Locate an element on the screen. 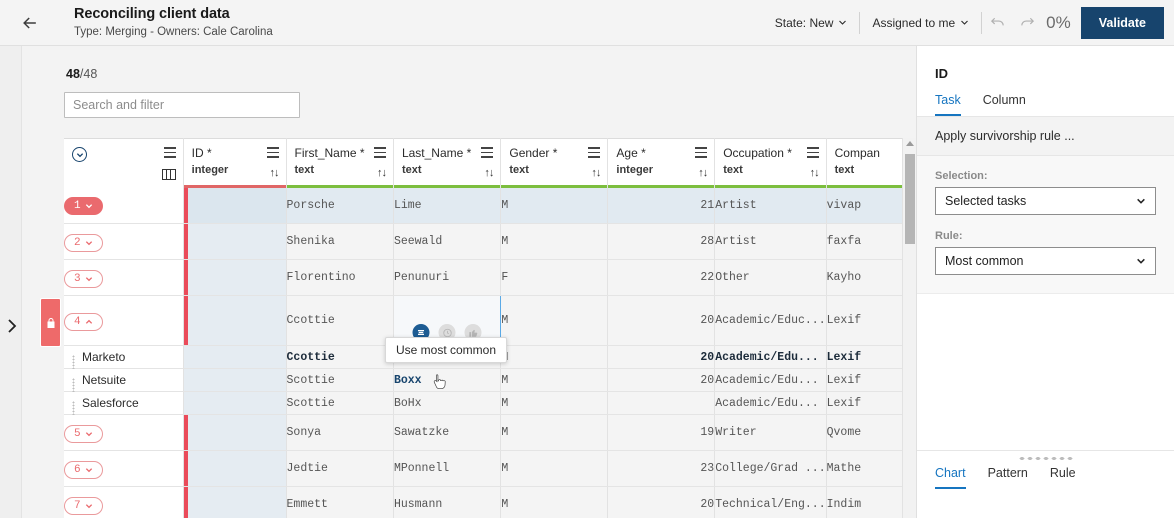 The width and height of the screenshot is (1174, 518). cell-gender: F is located at coordinates (554, 277).